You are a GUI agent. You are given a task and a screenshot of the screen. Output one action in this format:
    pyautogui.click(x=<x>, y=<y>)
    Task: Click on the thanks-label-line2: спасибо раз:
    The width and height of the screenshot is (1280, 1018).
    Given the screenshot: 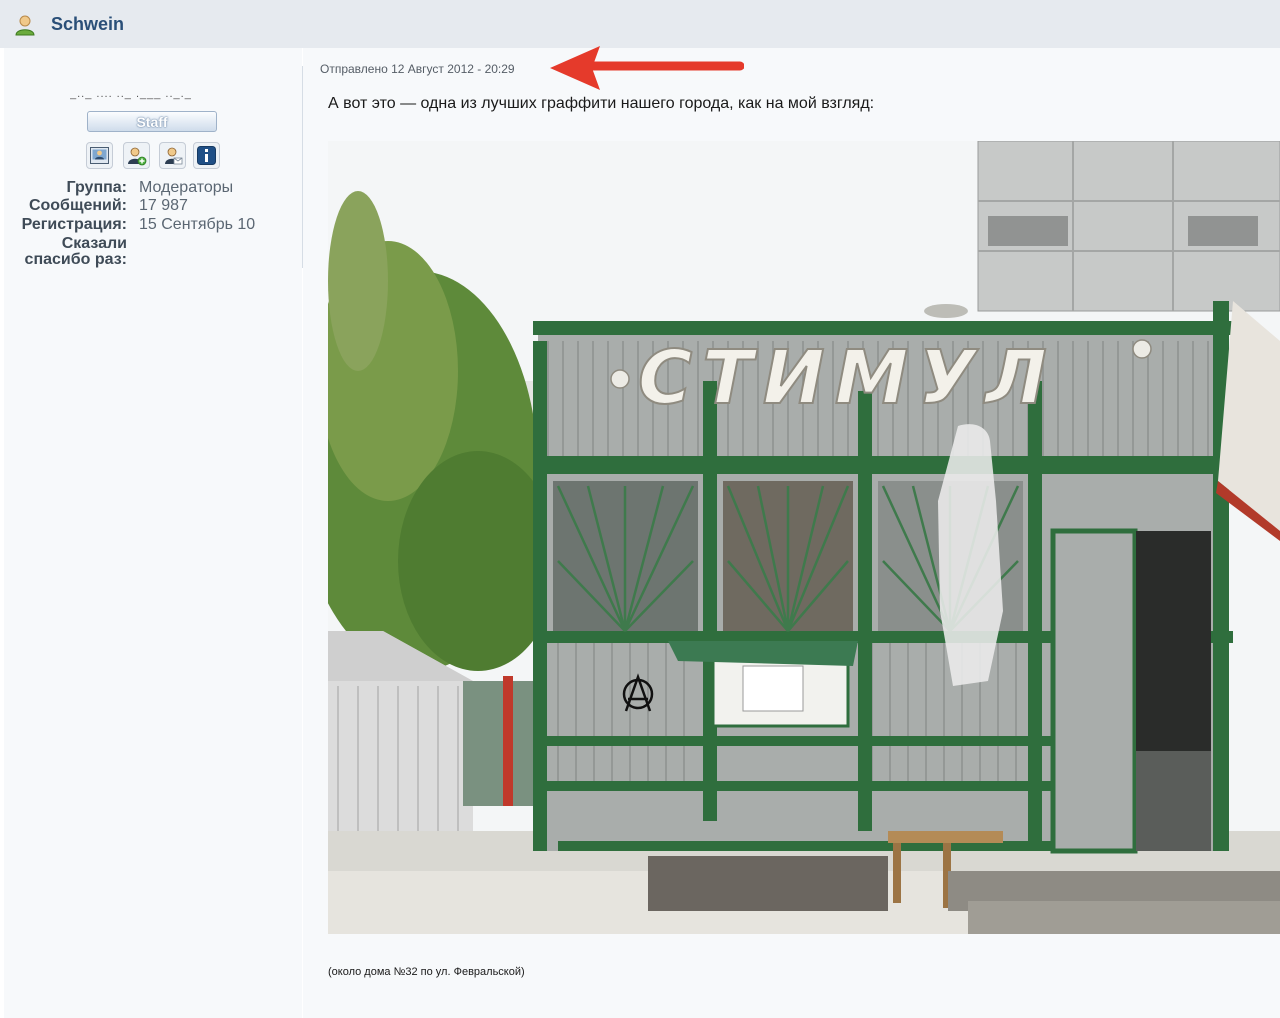 What is the action you would take?
    pyautogui.click(x=75, y=259)
    